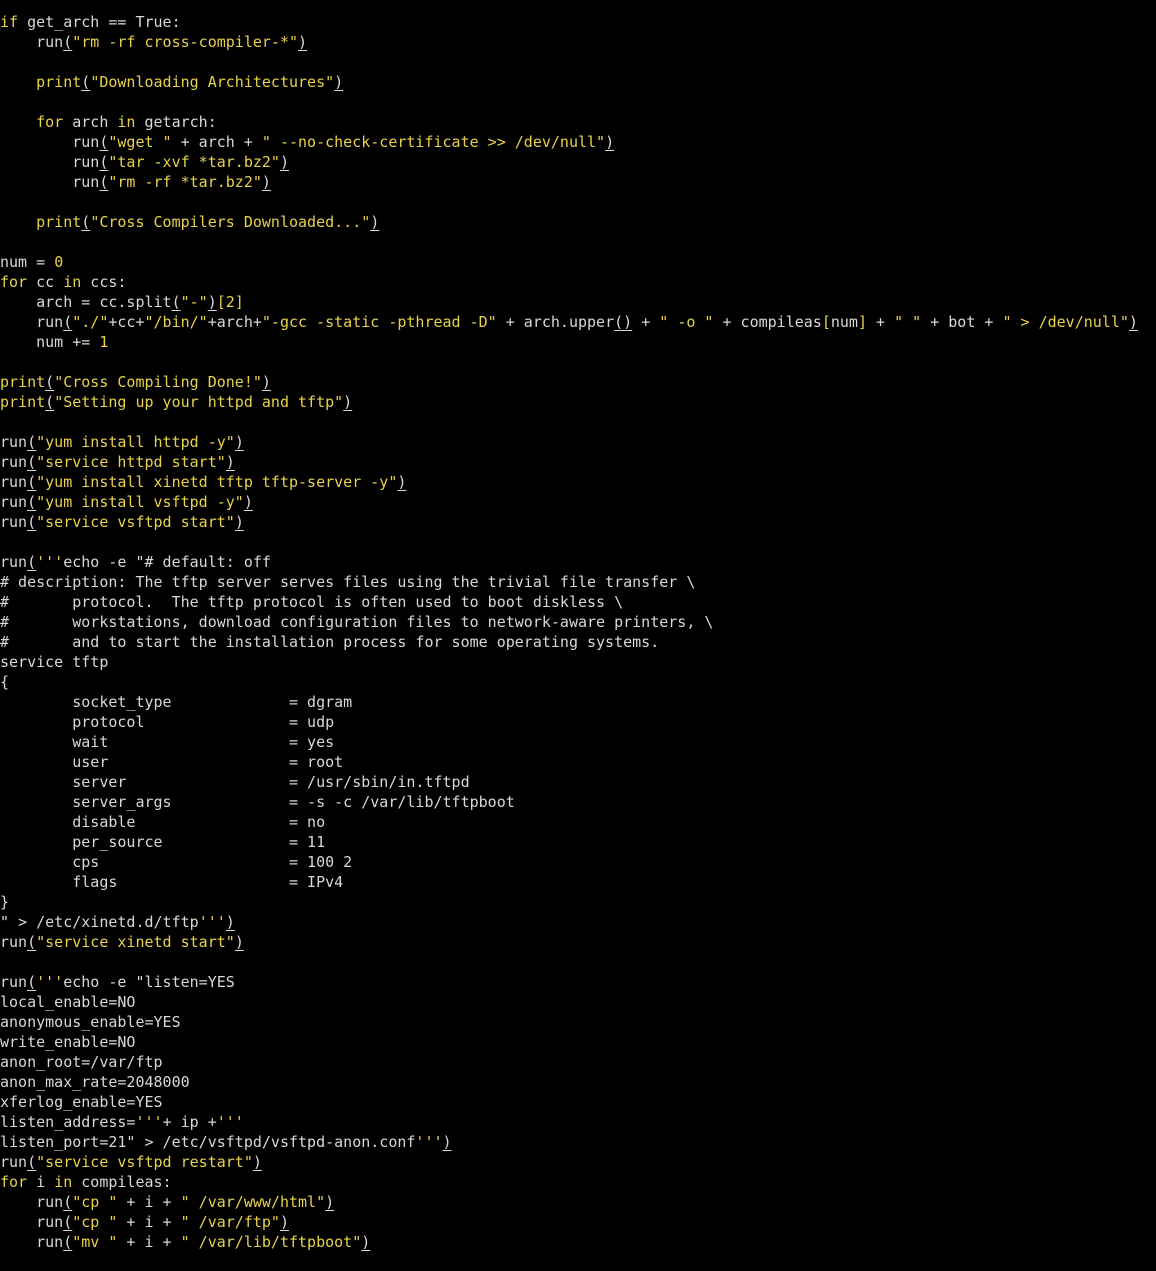 This screenshot has height=1271, width=1156. I want to click on code-line: print("Cross Compilers Downloaded..."), so click(578, 222).